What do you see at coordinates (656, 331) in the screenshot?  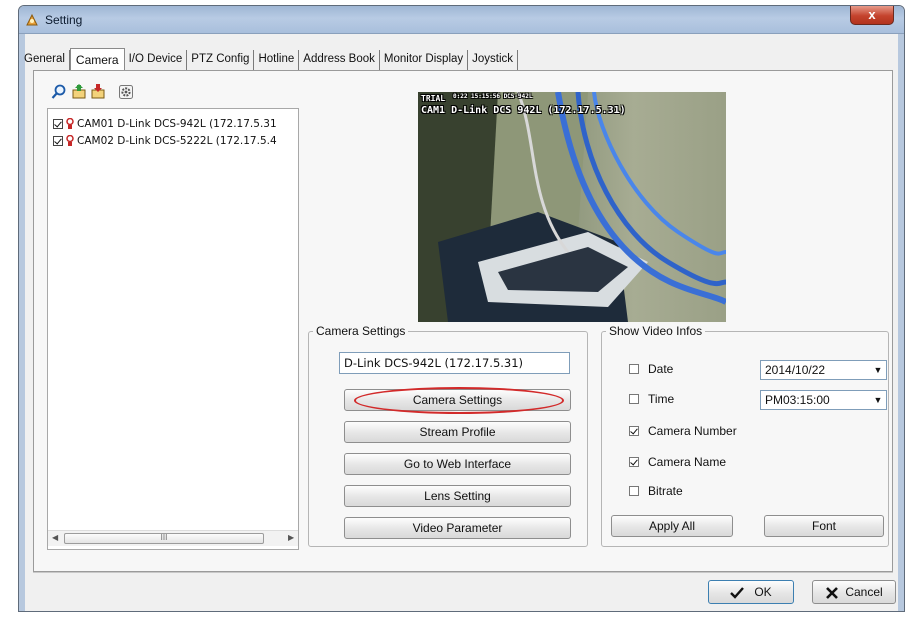 I see `show-video-infos-group-label: Show Video Infos` at bounding box center [656, 331].